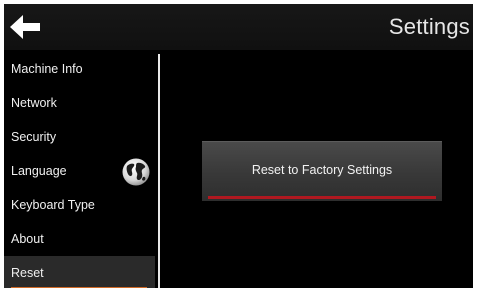 The height and width of the screenshot is (291, 477). Describe the element at coordinates (79, 272) in the screenshot. I see `sidebar-item-reset: Reset` at that location.